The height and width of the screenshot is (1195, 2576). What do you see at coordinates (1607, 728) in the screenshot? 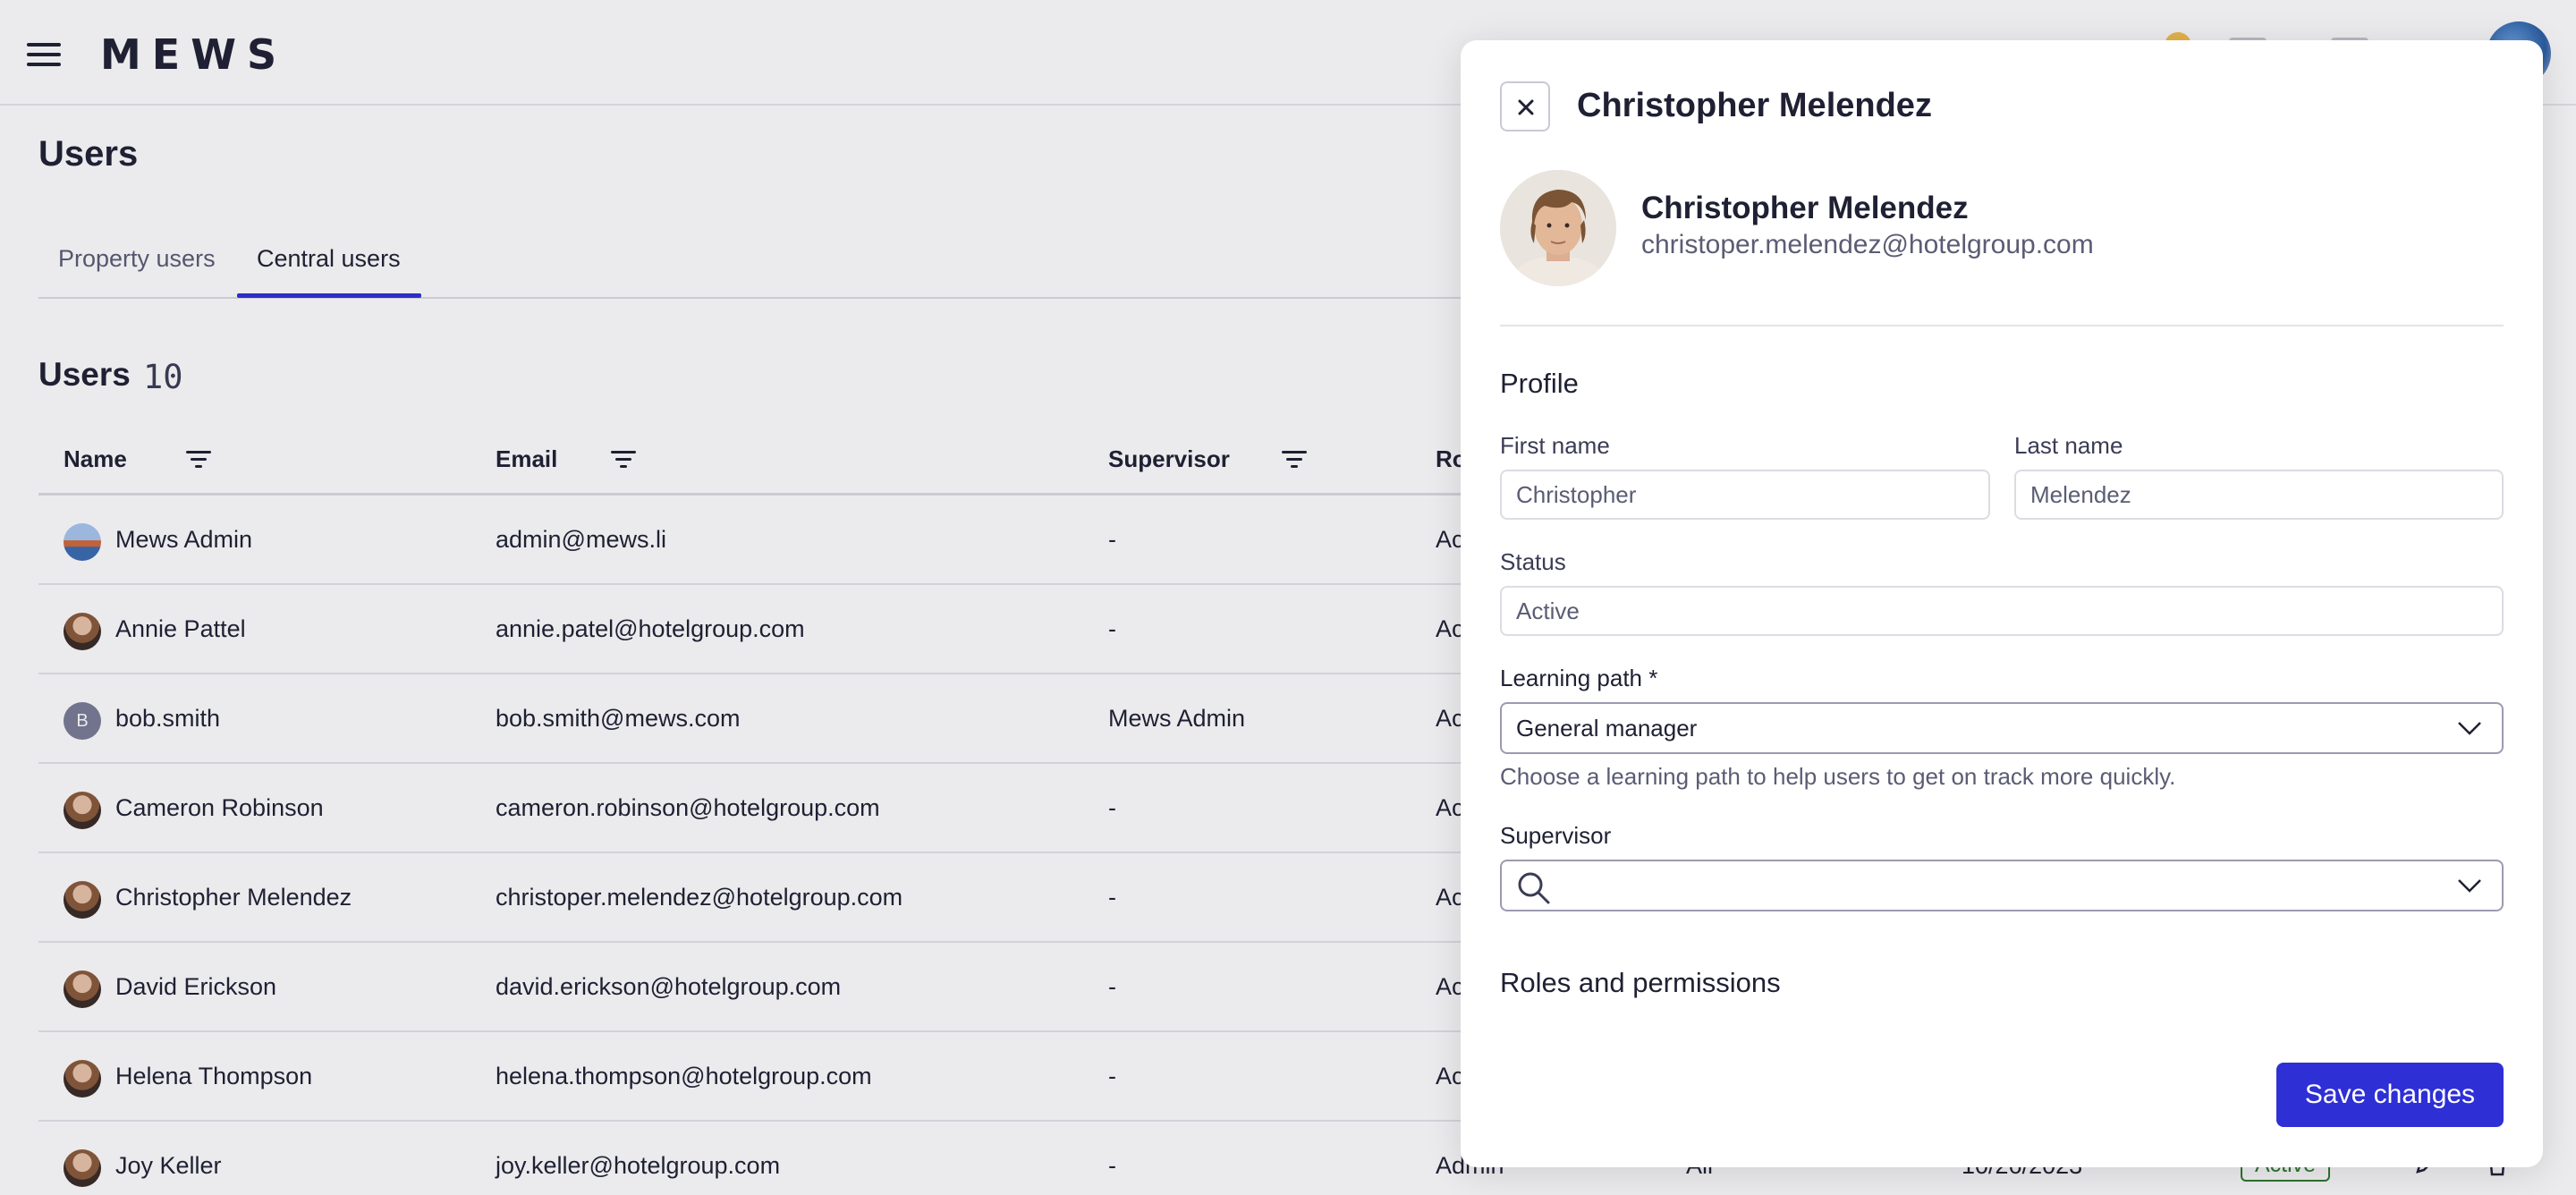
I see `learning-path-value: General manager` at bounding box center [1607, 728].